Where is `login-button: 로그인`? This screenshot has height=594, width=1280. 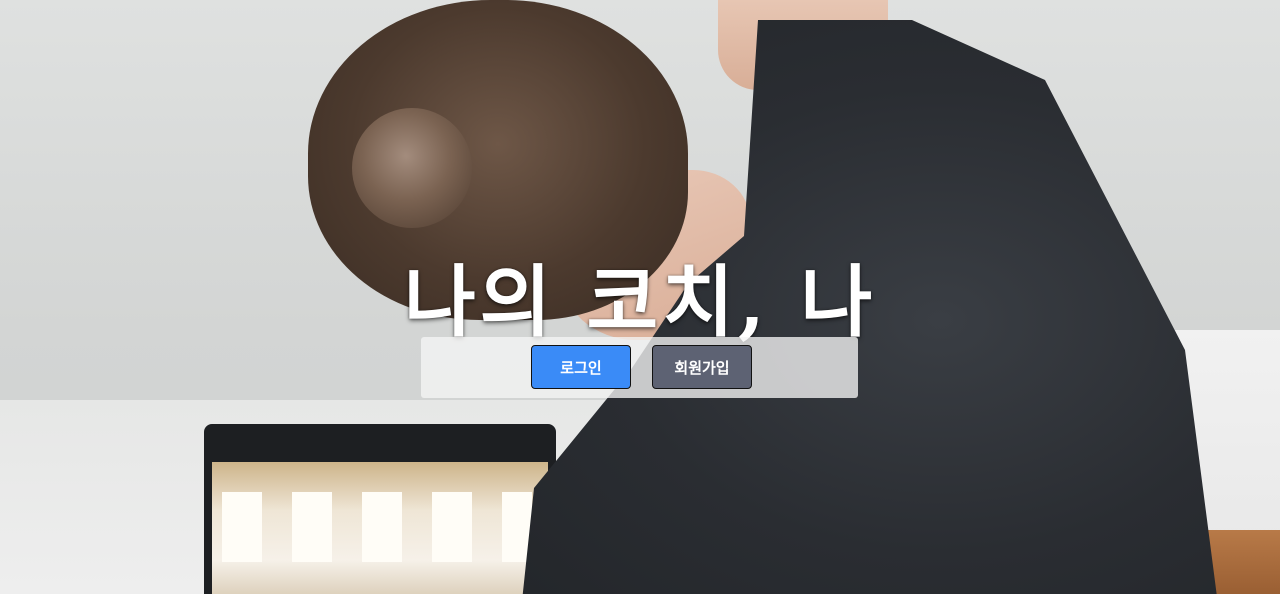
login-button: 로그인 is located at coordinates (581, 367).